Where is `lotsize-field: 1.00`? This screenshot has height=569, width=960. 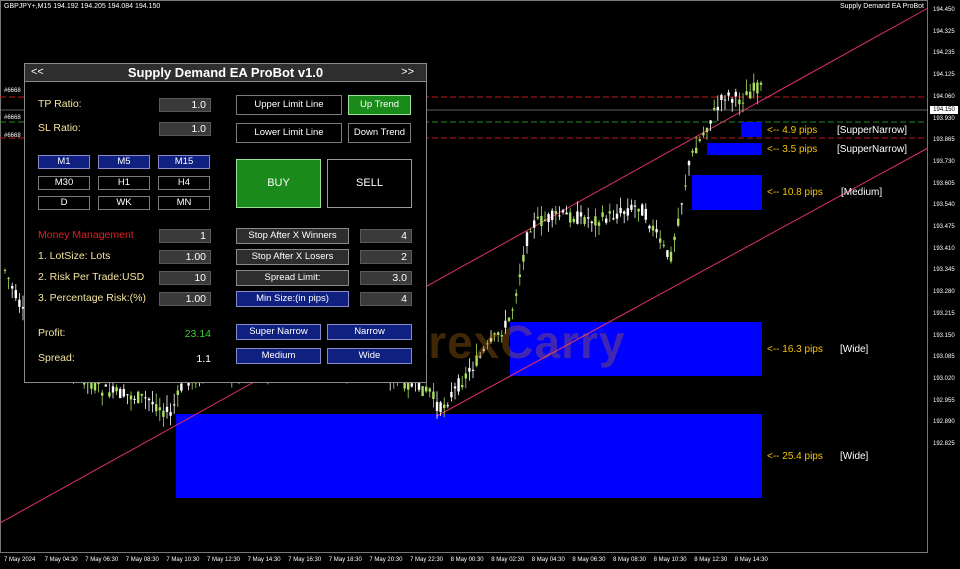 lotsize-field: 1.00 is located at coordinates (185, 257).